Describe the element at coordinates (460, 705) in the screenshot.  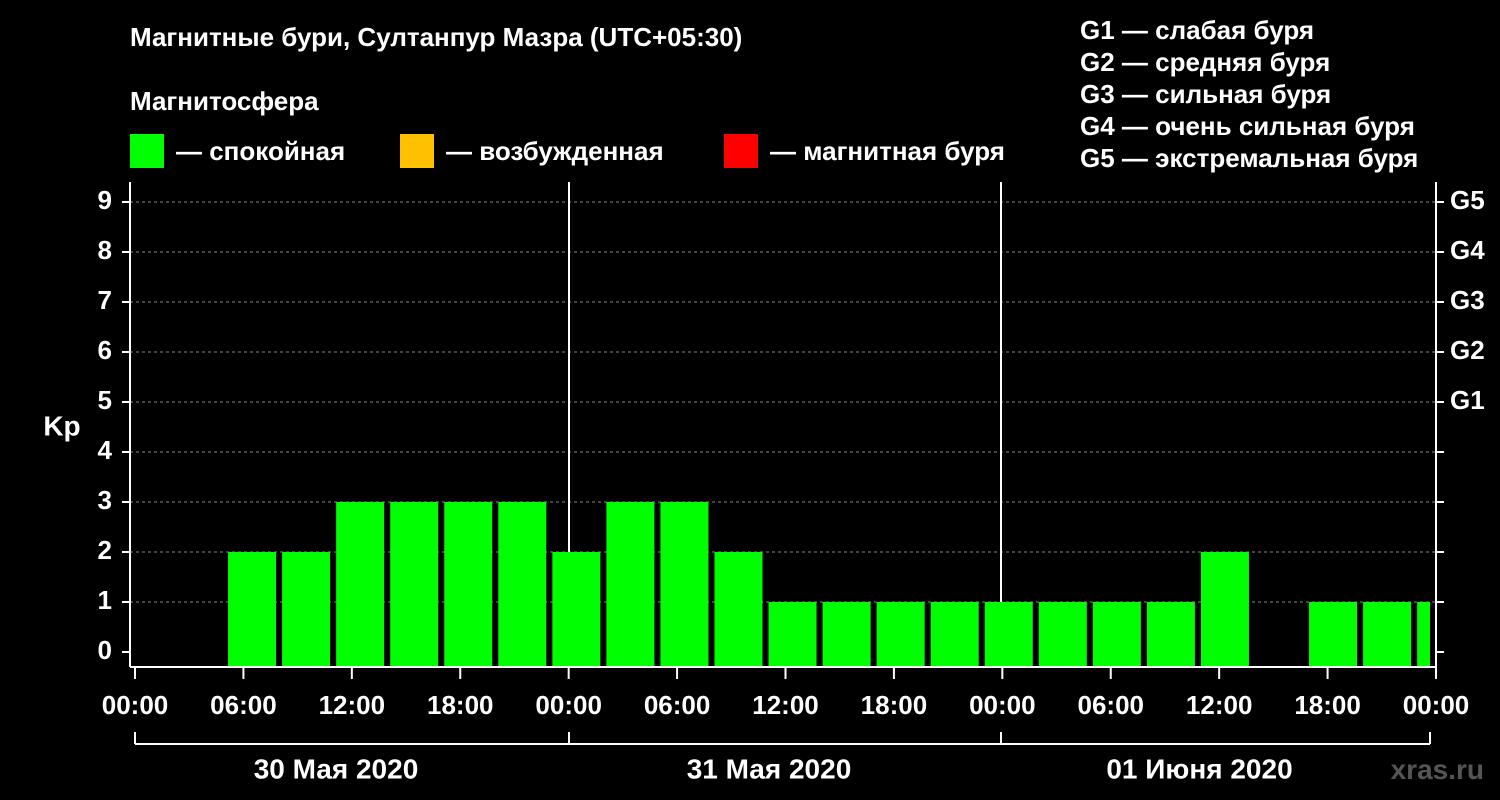
I see `x-tick-label-3: 18:00` at that location.